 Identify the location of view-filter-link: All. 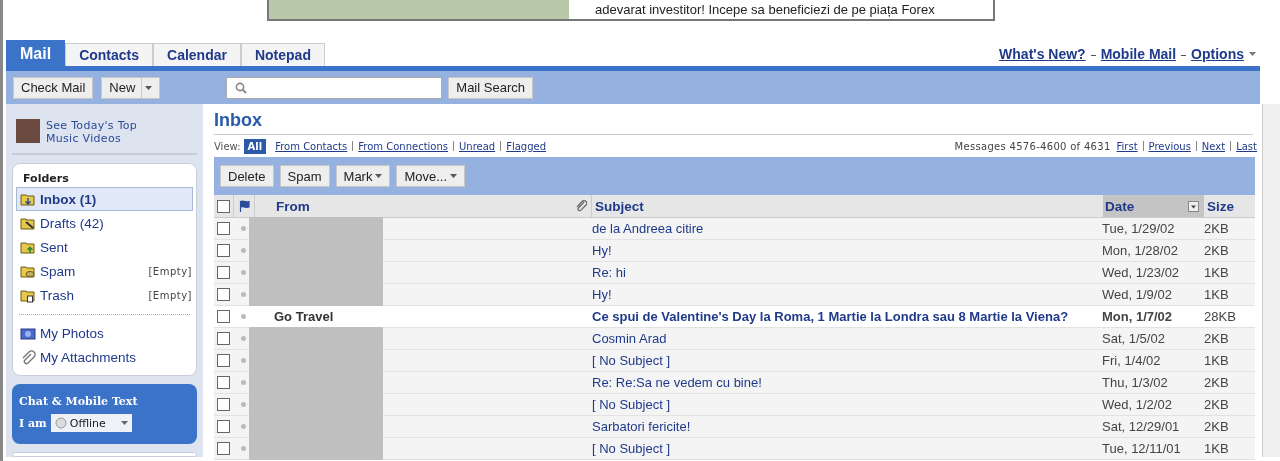
(255, 146).